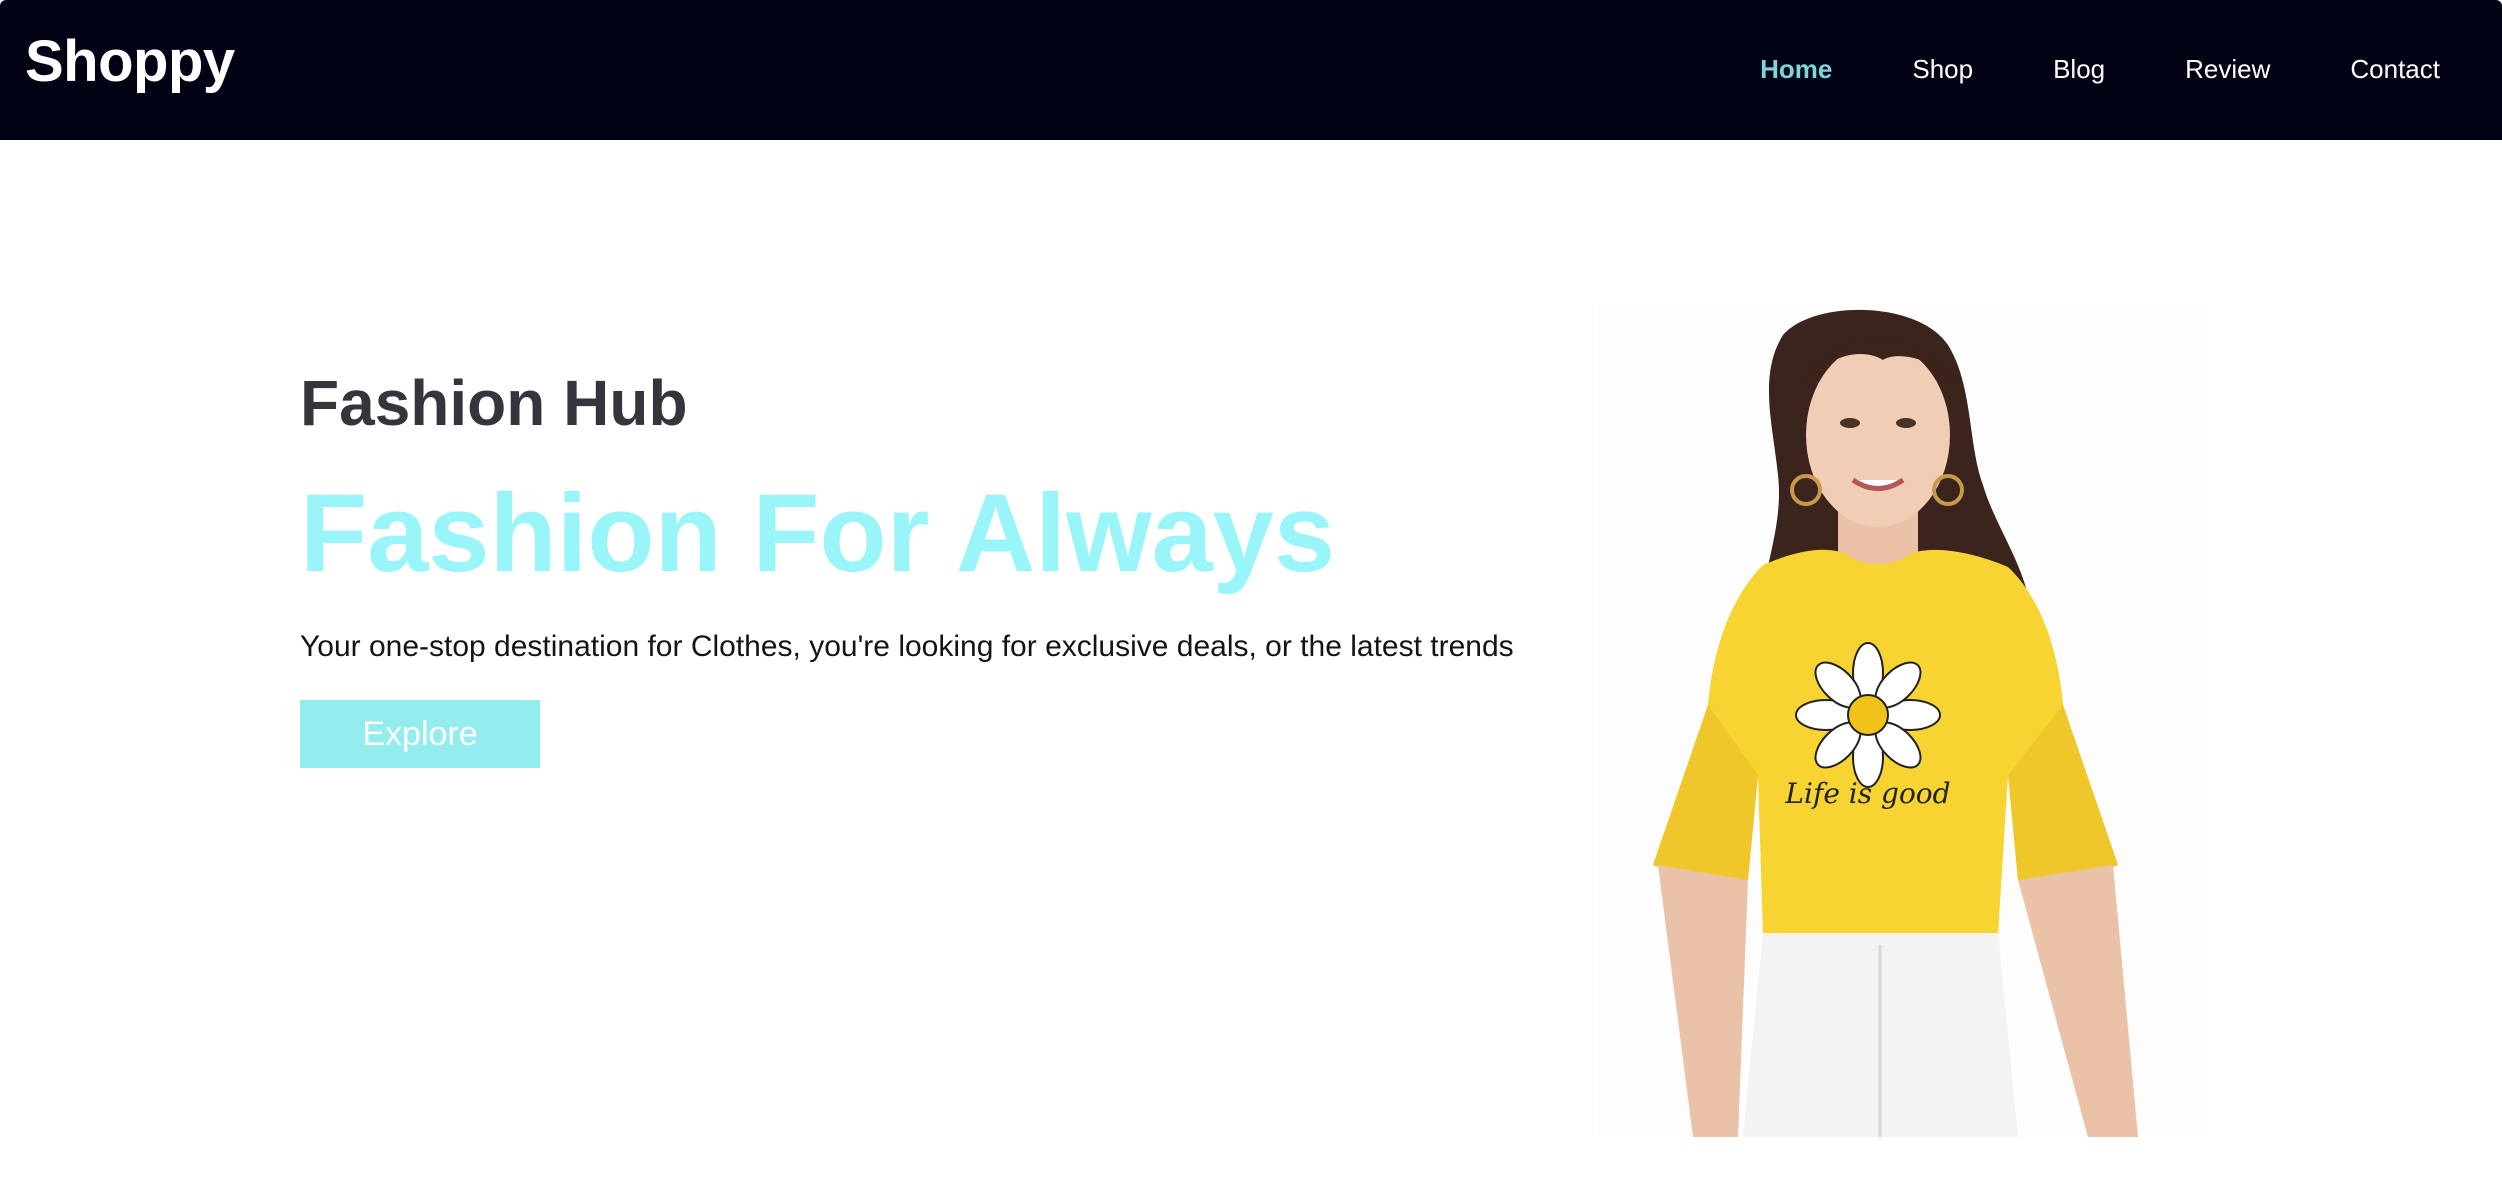 The height and width of the screenshot is (1193, 2502). Describe the element at coordinates (1942, 69) in the screenshot. I see `nav-link-shop: Shop` at that location.